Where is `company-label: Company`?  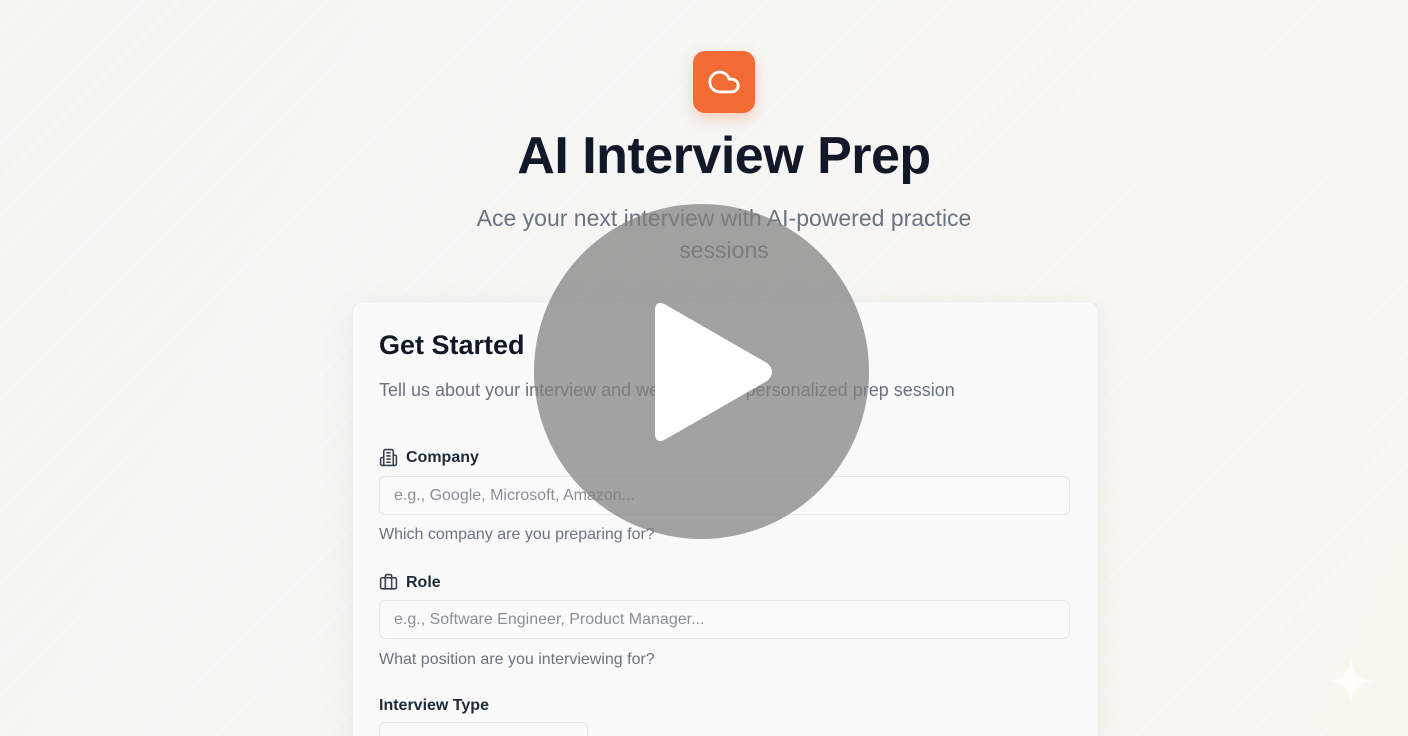
company-label: Company is located at coordinates (429, 457).